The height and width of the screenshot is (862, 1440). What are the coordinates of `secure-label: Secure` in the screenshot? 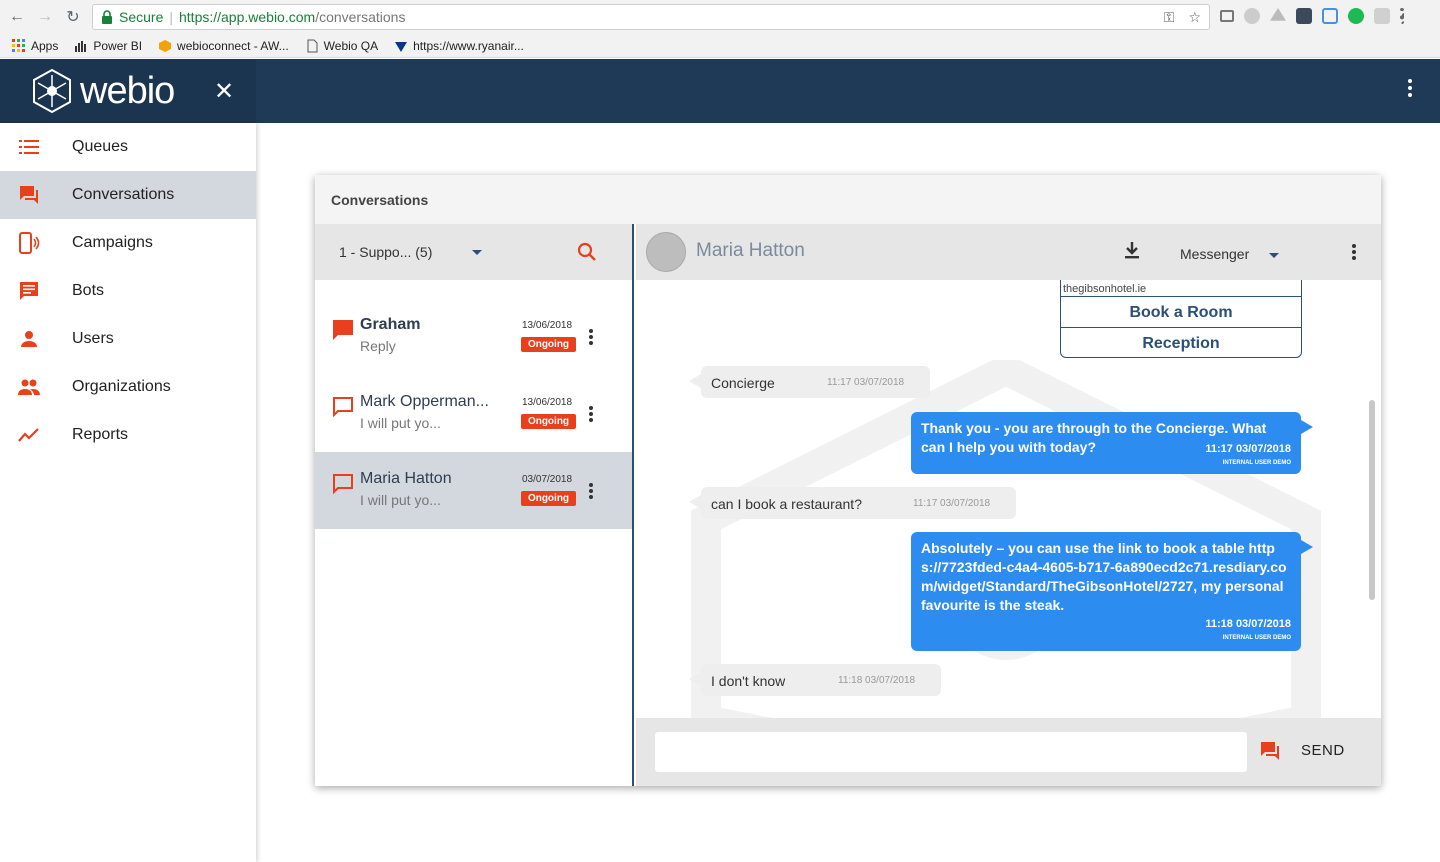 It's located at (141, 17).